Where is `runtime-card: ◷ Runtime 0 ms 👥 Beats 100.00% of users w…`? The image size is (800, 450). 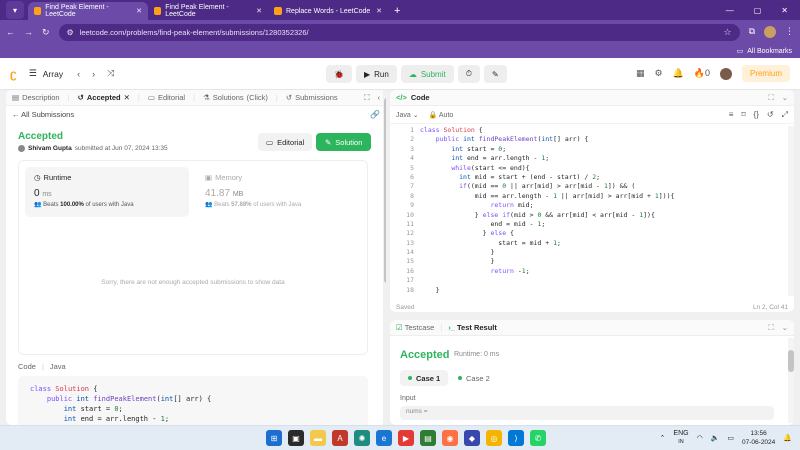 runtime-card: ◷ Runtime 0 ms 👥 Beats 100.00% of users w… is located at coordinates (107, 192).